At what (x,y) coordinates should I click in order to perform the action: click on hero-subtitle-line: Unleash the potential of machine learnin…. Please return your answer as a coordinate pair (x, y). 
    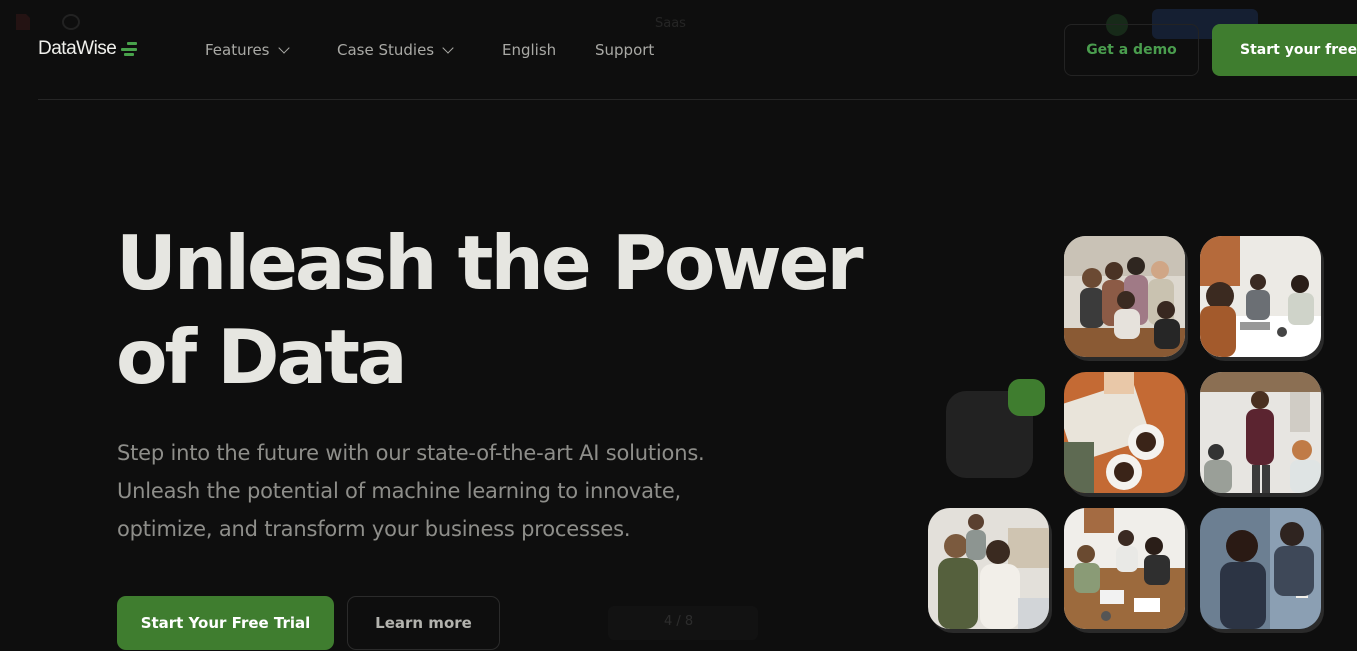
    Looking at the image, I should click on (399, 491).